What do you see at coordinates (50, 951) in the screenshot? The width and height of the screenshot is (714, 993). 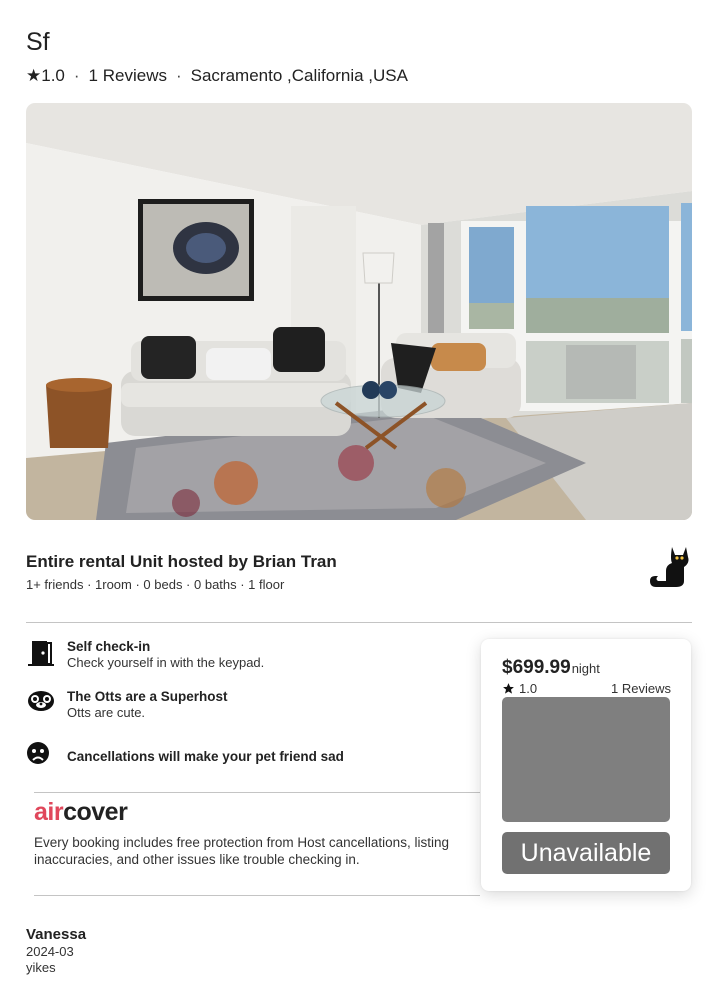 I see `review-date: 2024-03` at bounding box center [50, 951].